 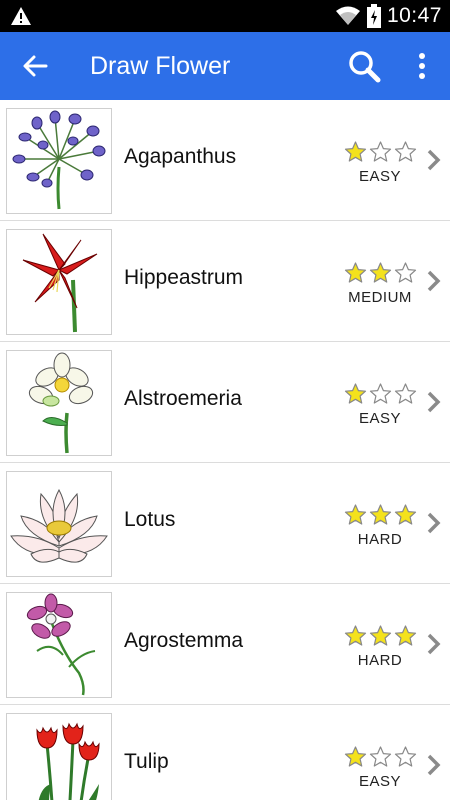 I want to click on back-arrow-icon, so click(x=35, y=66).